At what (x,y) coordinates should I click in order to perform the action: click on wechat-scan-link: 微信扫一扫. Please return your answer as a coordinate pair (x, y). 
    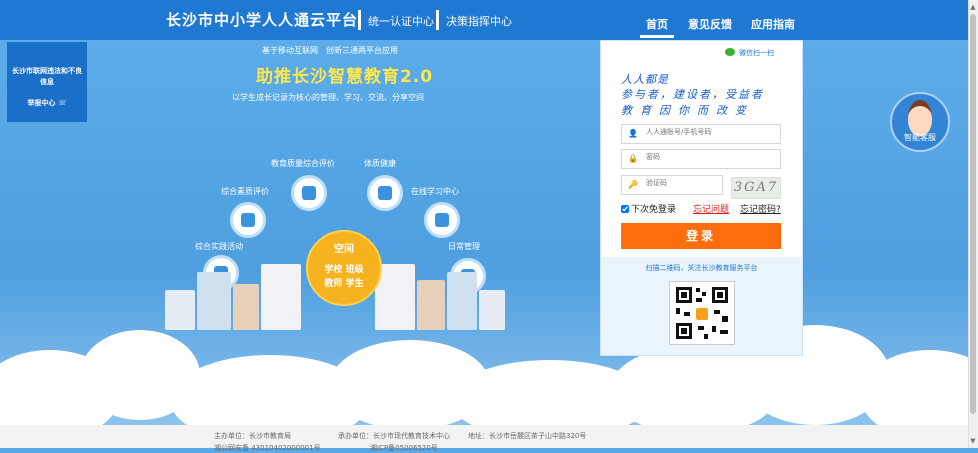
    Looking at the image, I should click on (756, 53).